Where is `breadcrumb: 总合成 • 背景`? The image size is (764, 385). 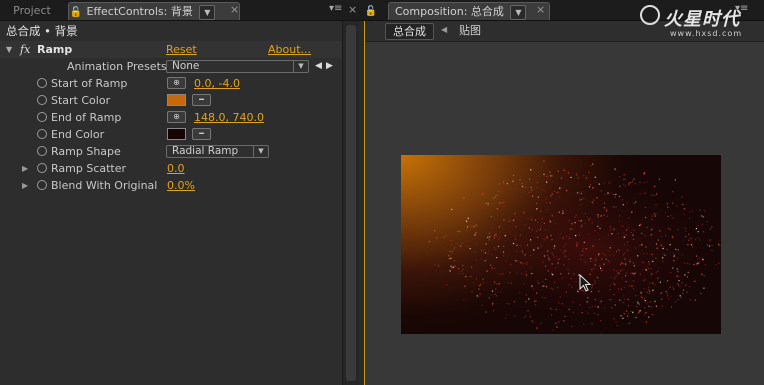 breadcrumb: 总合成 • 背景 is located at coordinates (42, 31).